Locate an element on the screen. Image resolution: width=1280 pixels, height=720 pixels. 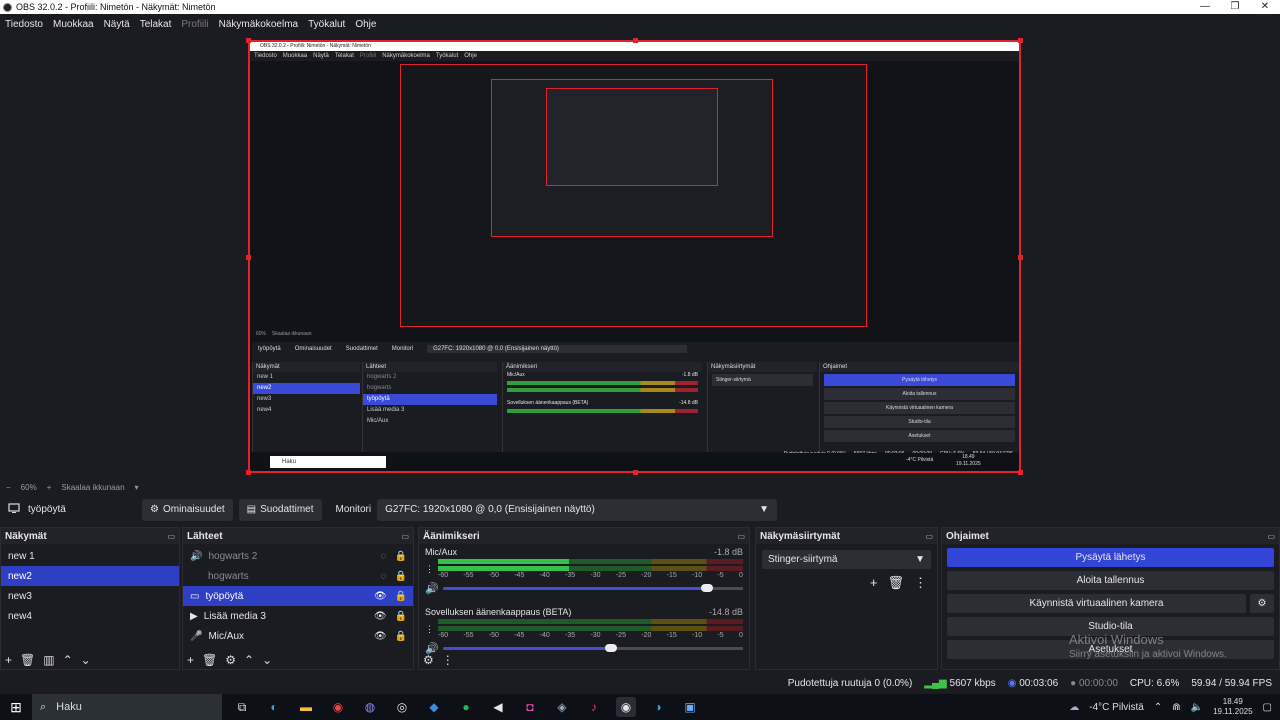
start-recording-button: Aloita tallennus is located at coordinates (1110, 580).